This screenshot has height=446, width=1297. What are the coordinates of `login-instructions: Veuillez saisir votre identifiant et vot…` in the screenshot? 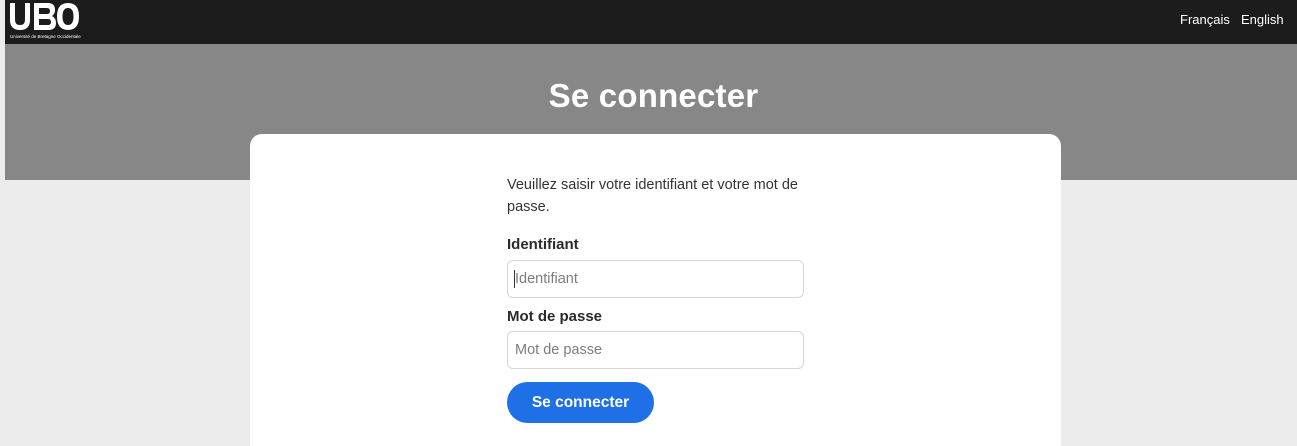 It's located at (652, 196).